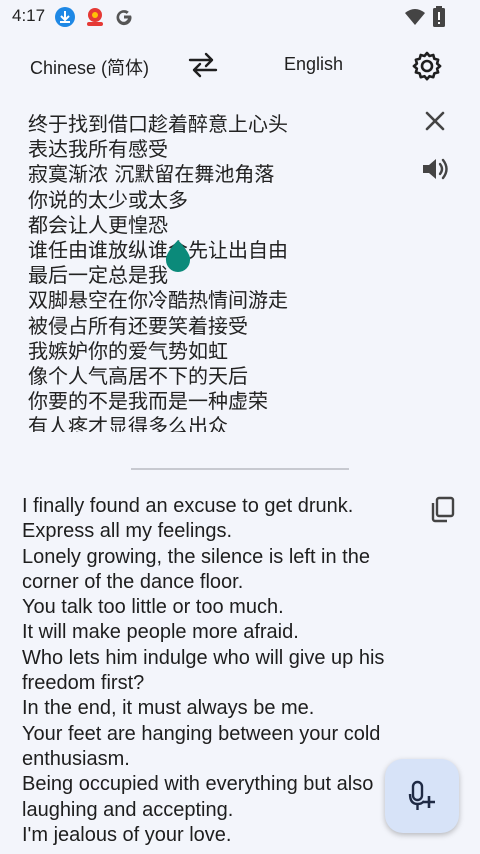 Image resolution: width=480 pixels, height=854 pixels. What do you see at coordinates (158, 300) in the screenshot?
I see `source-line: 双脚悬空在你冷酷热情间游走` at bounding box center [158, 300].